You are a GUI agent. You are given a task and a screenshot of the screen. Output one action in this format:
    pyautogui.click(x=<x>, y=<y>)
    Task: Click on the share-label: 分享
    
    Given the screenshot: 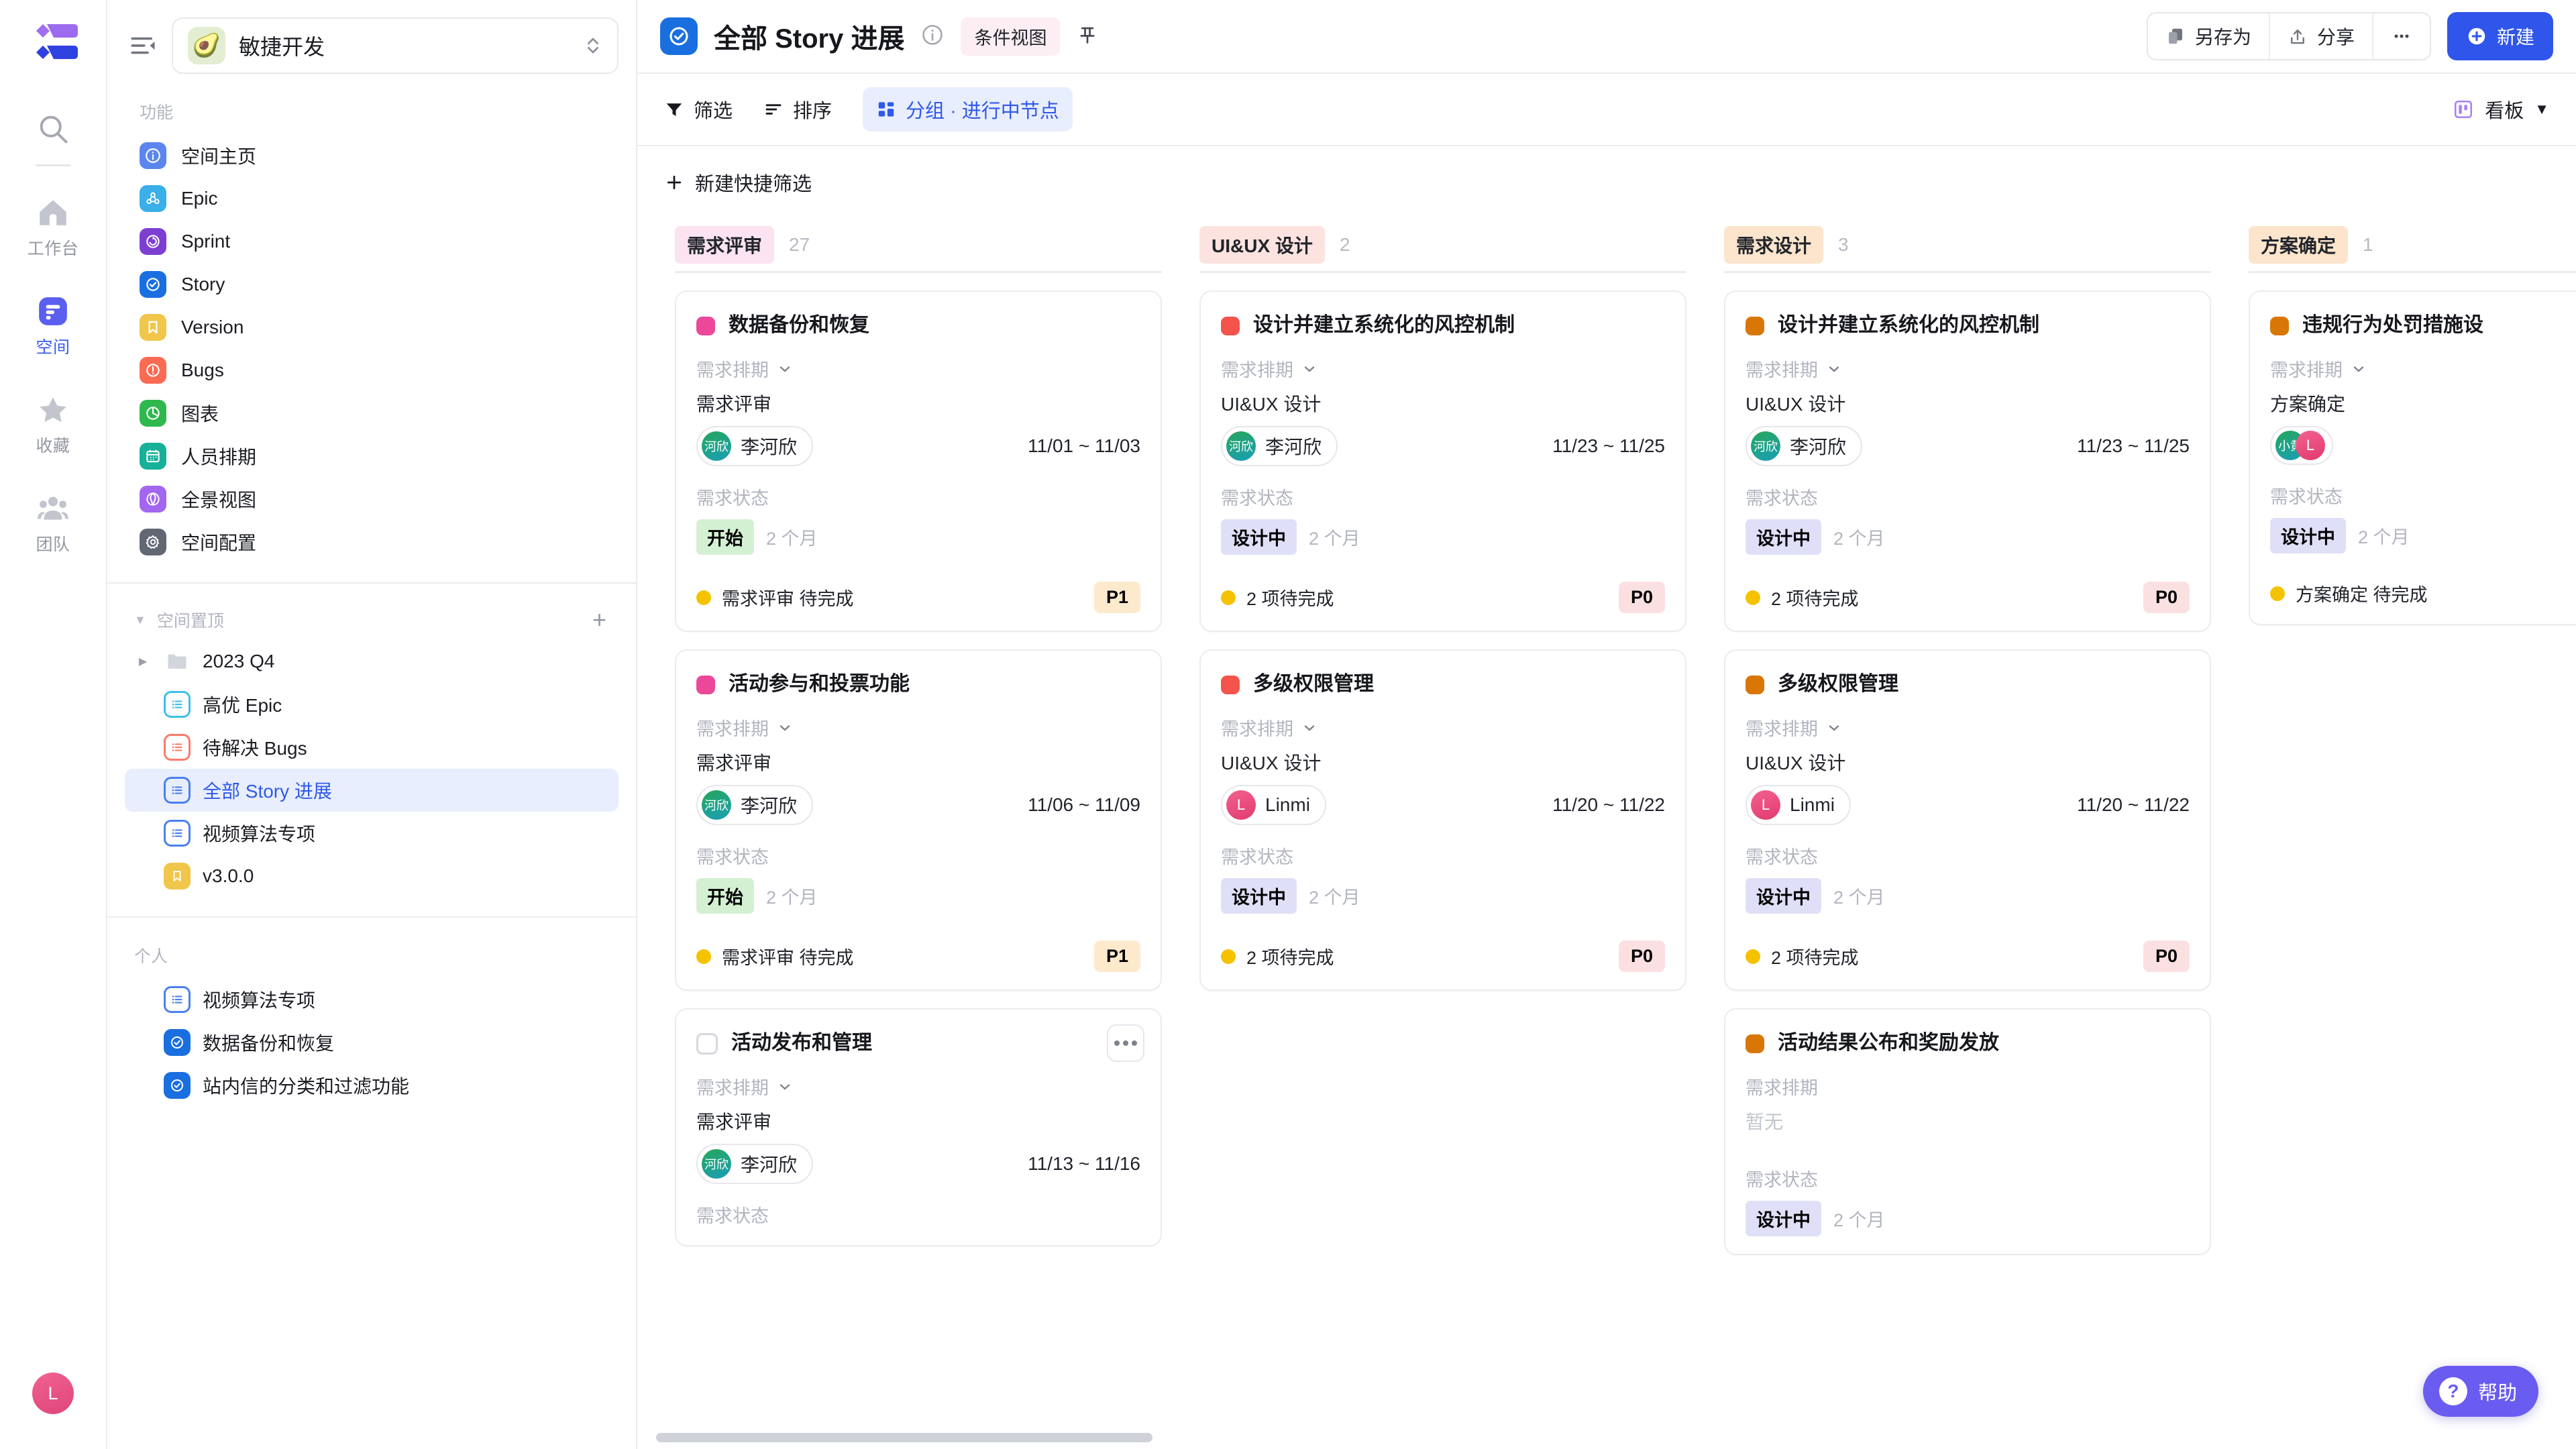 What is the action you would take?
    pyautogui.click(x=2335, y=37)
    